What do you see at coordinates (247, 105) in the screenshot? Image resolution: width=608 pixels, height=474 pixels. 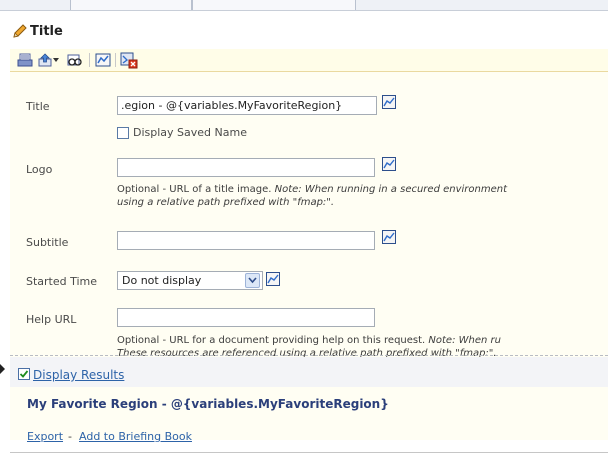 I see `title-input: .egion - @{variables.MyFavoriteRegion}` at bounding box center [247, 105].